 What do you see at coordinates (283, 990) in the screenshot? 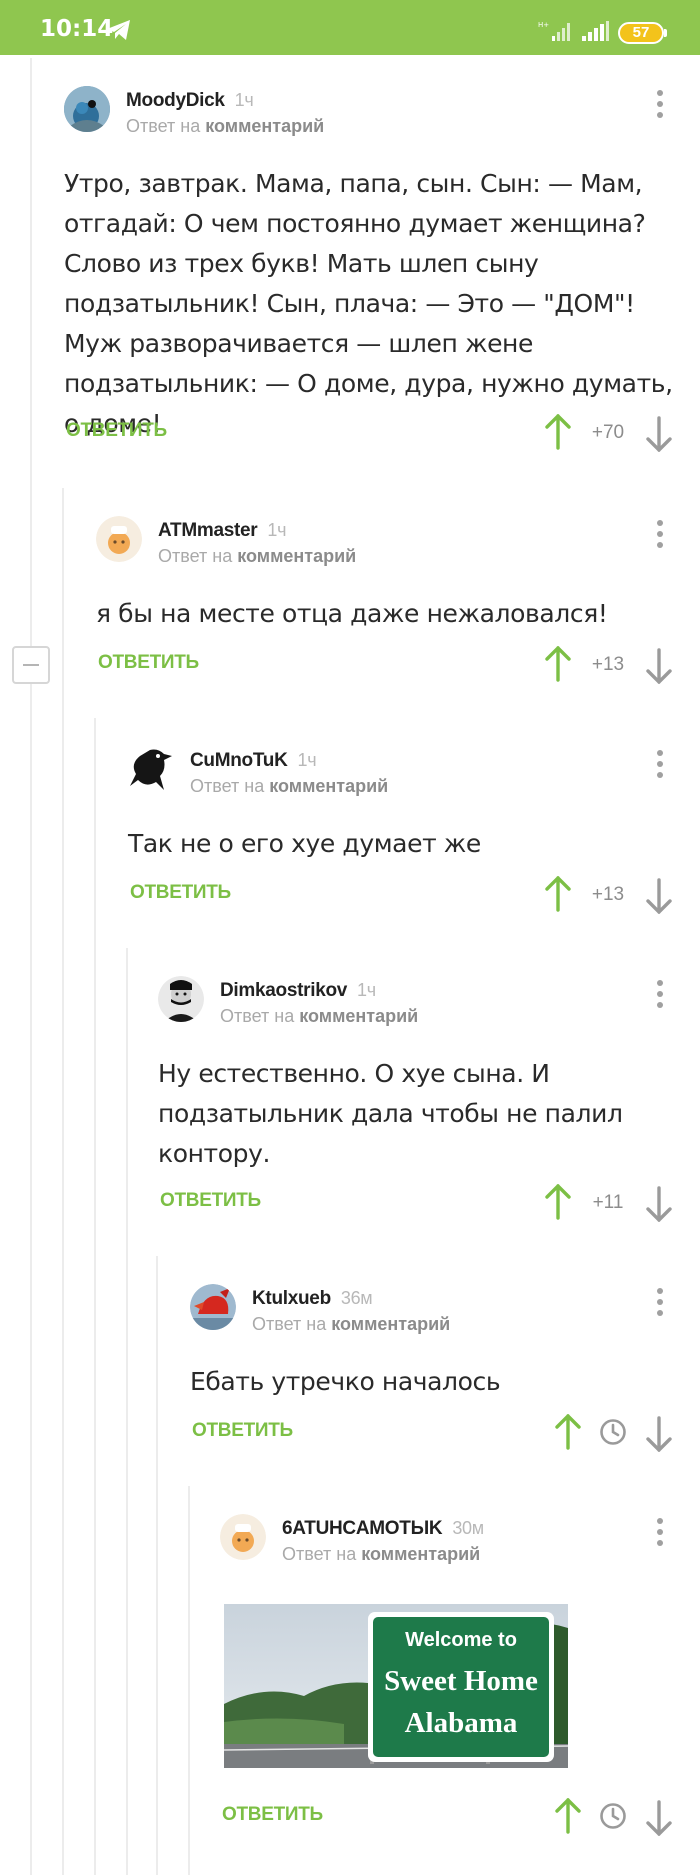
I see `author-name: Dimkaostrikov` at bounding box center [283, 990].